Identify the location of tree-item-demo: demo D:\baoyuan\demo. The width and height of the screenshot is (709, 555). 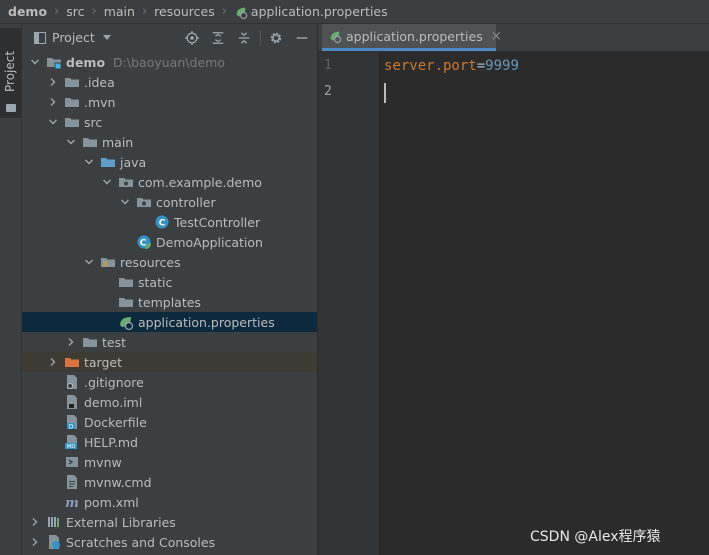
(169, 62).